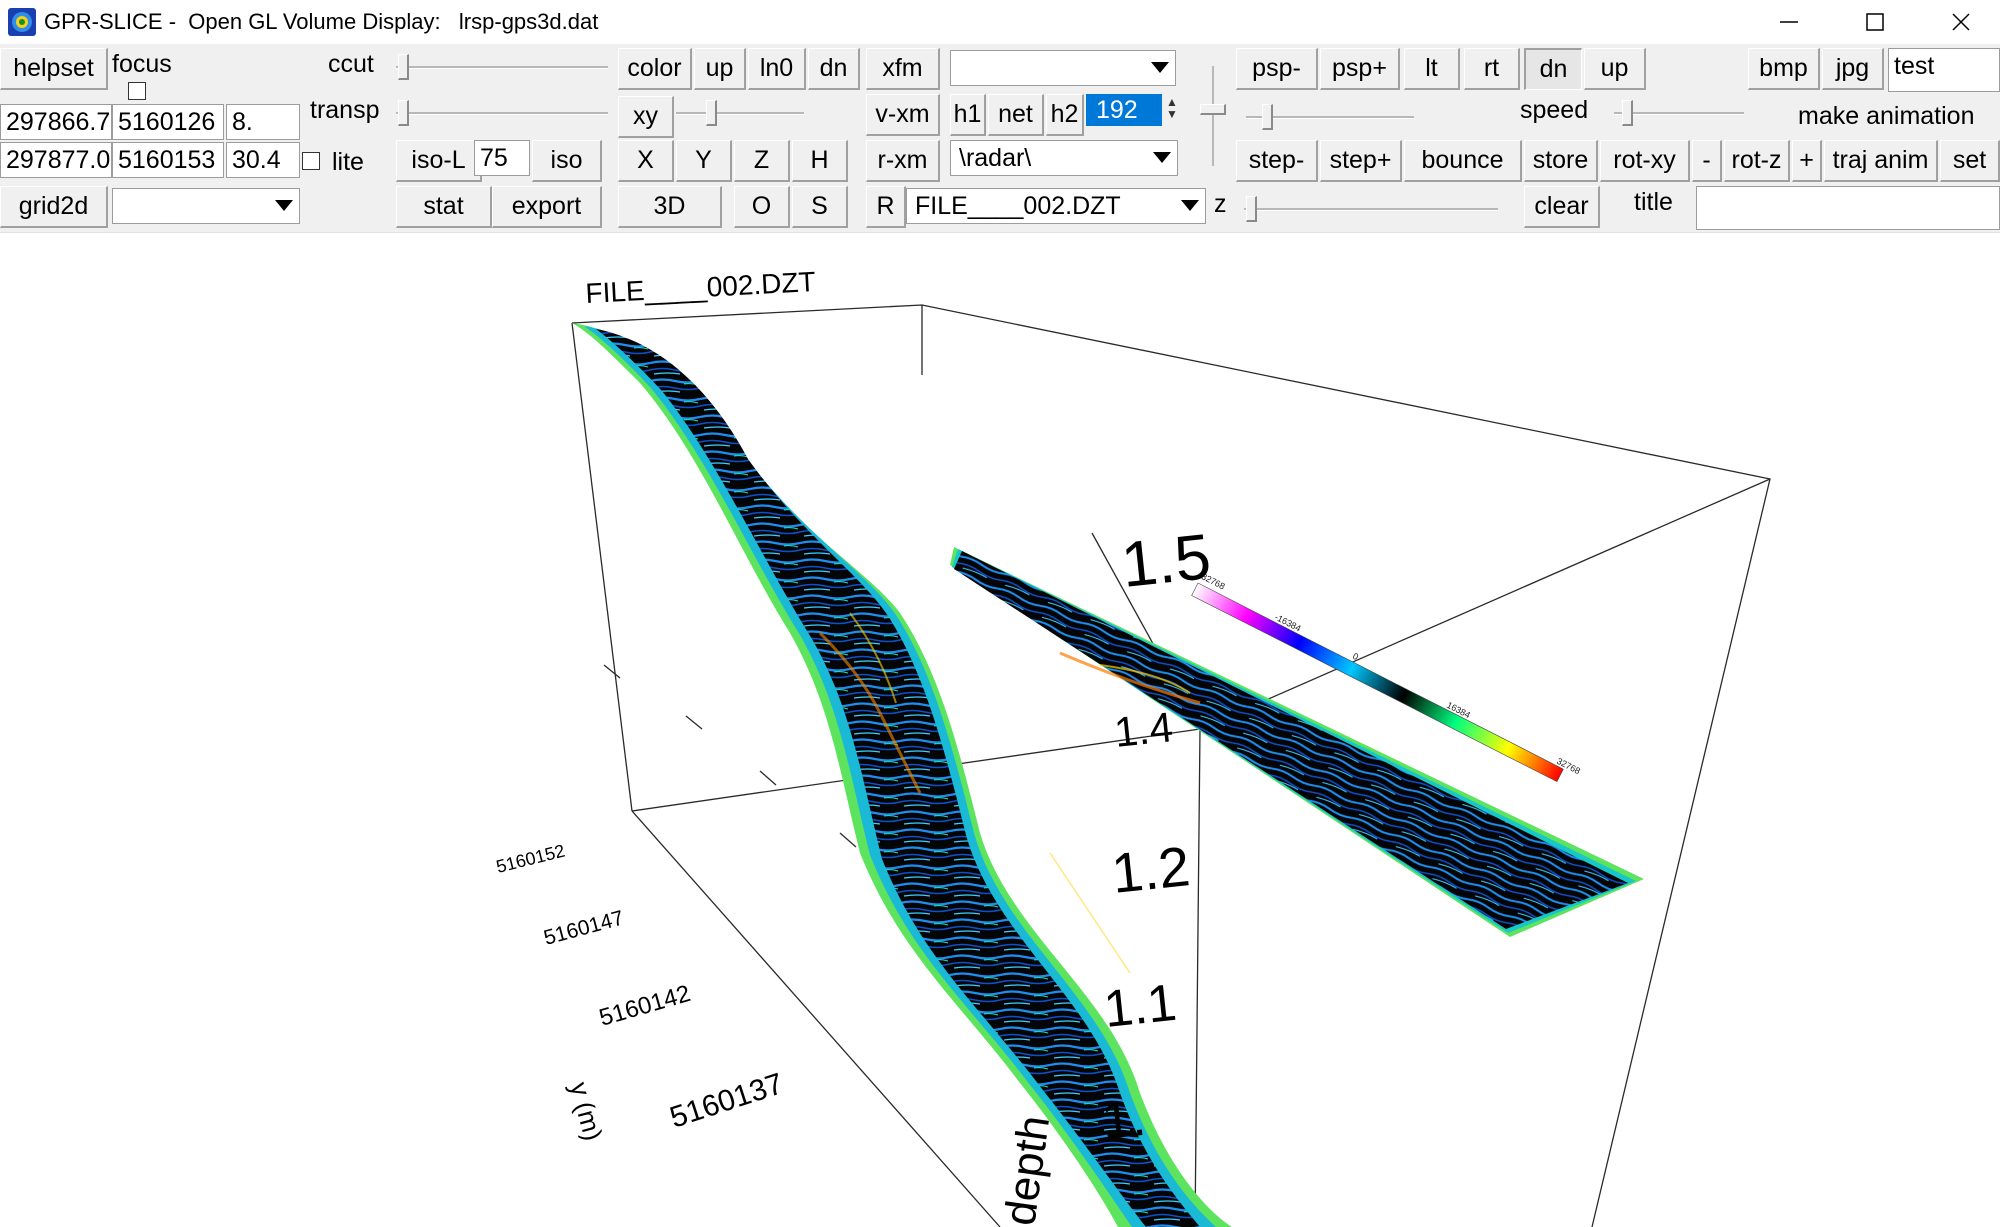 This screenshot has width=2000, height=1227. I want to click on h2-spinner: ▲ ▼, so click(1172, 108).